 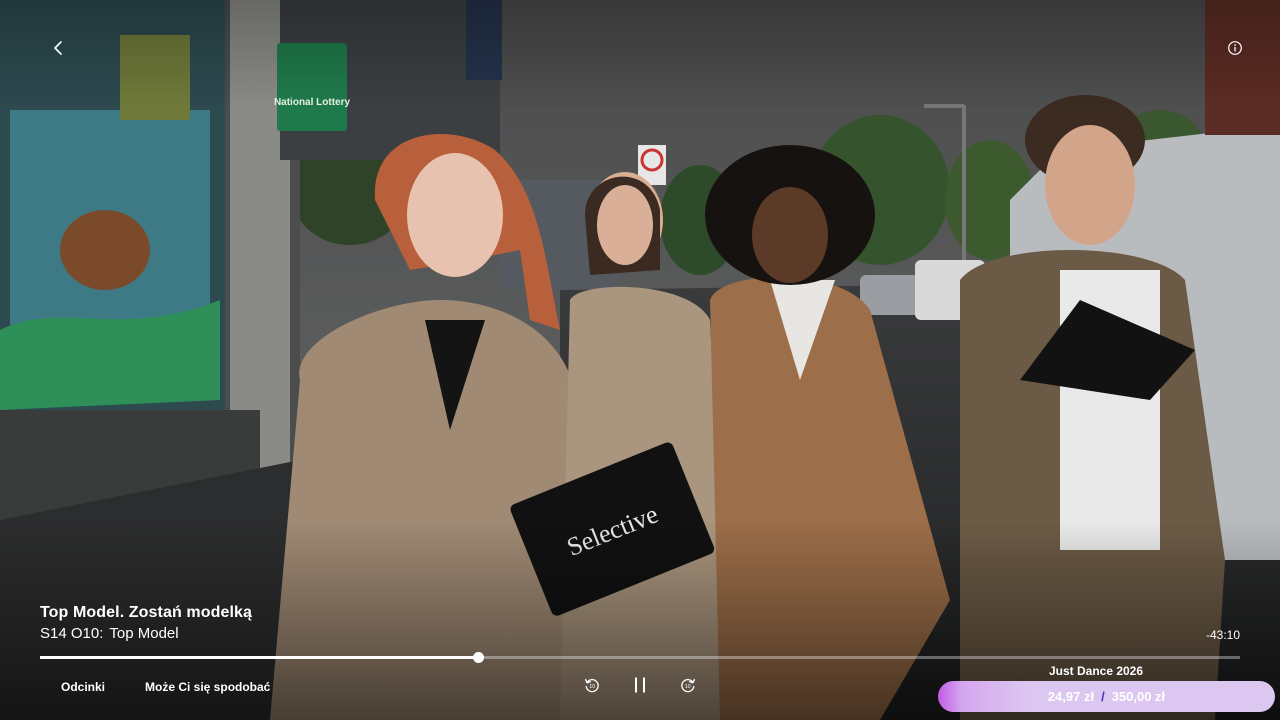 I want to click on episode-line: S14 O10: Top Model, so click(x=146, y=633).